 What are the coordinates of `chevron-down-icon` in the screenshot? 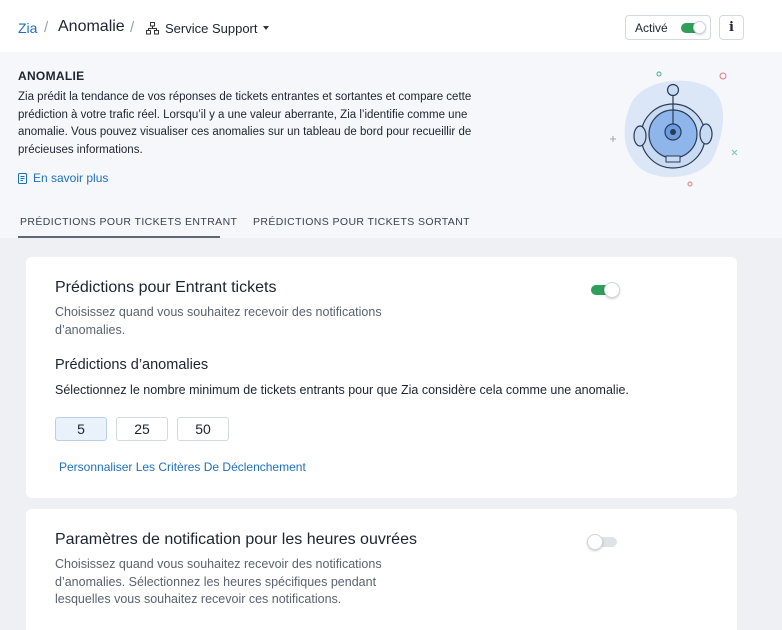 It's located at (265, 28).